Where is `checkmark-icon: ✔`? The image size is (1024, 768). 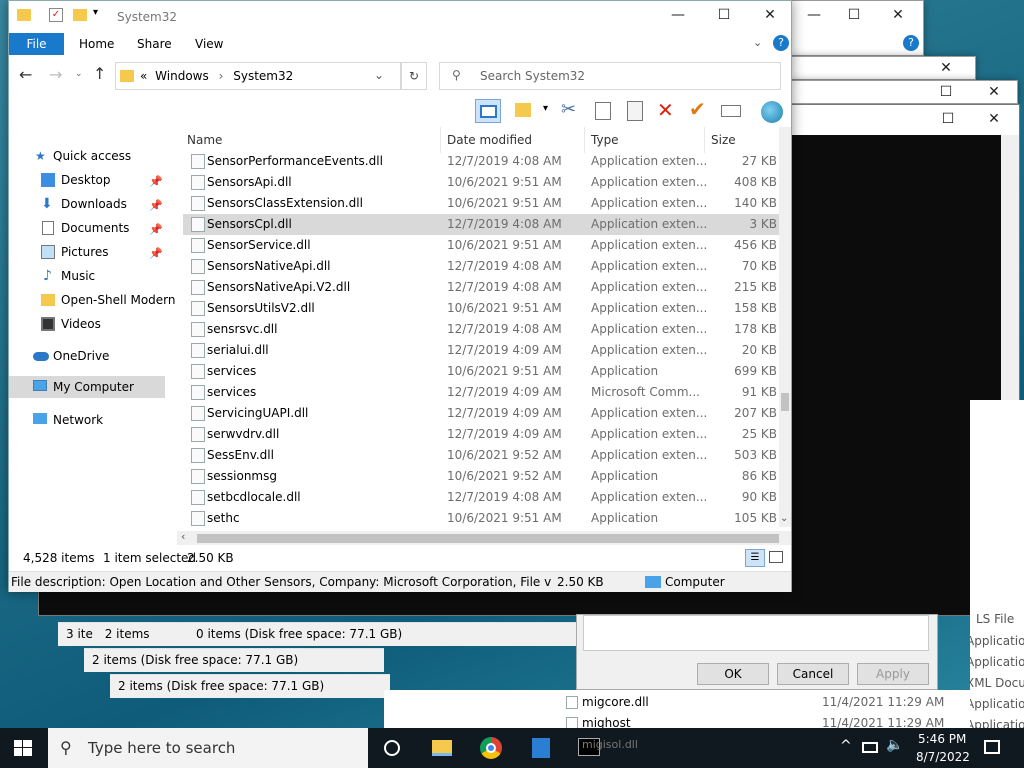 checkmark-icon: ✔ is located at coordinates (697, 109).